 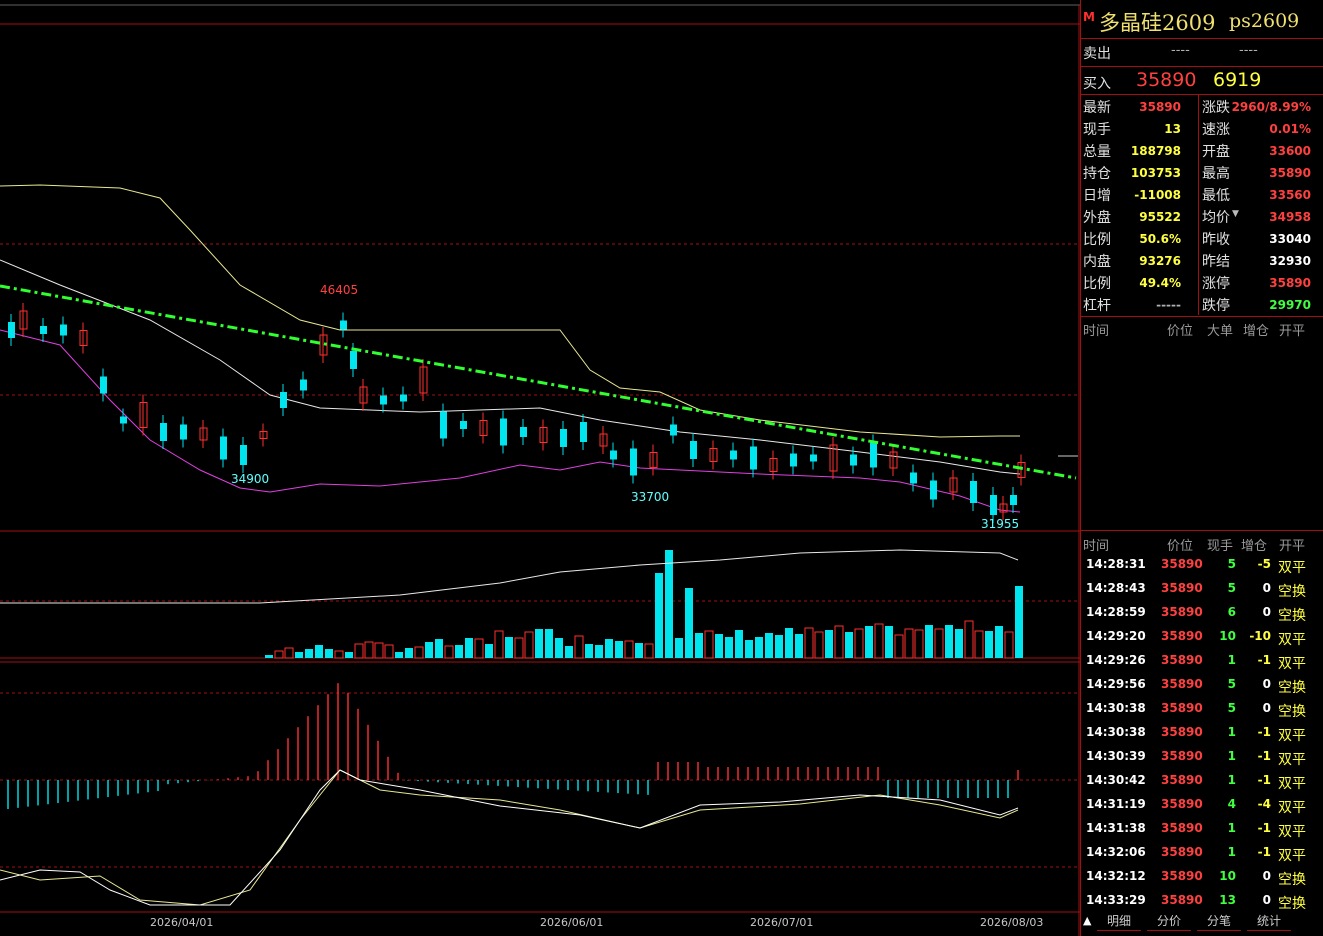 What do you see at coordinates (1202, 22) in the screenshot?
I see `instrument-title: M 多晶硅2609 ps2609` at bounding box center [1202, 22].